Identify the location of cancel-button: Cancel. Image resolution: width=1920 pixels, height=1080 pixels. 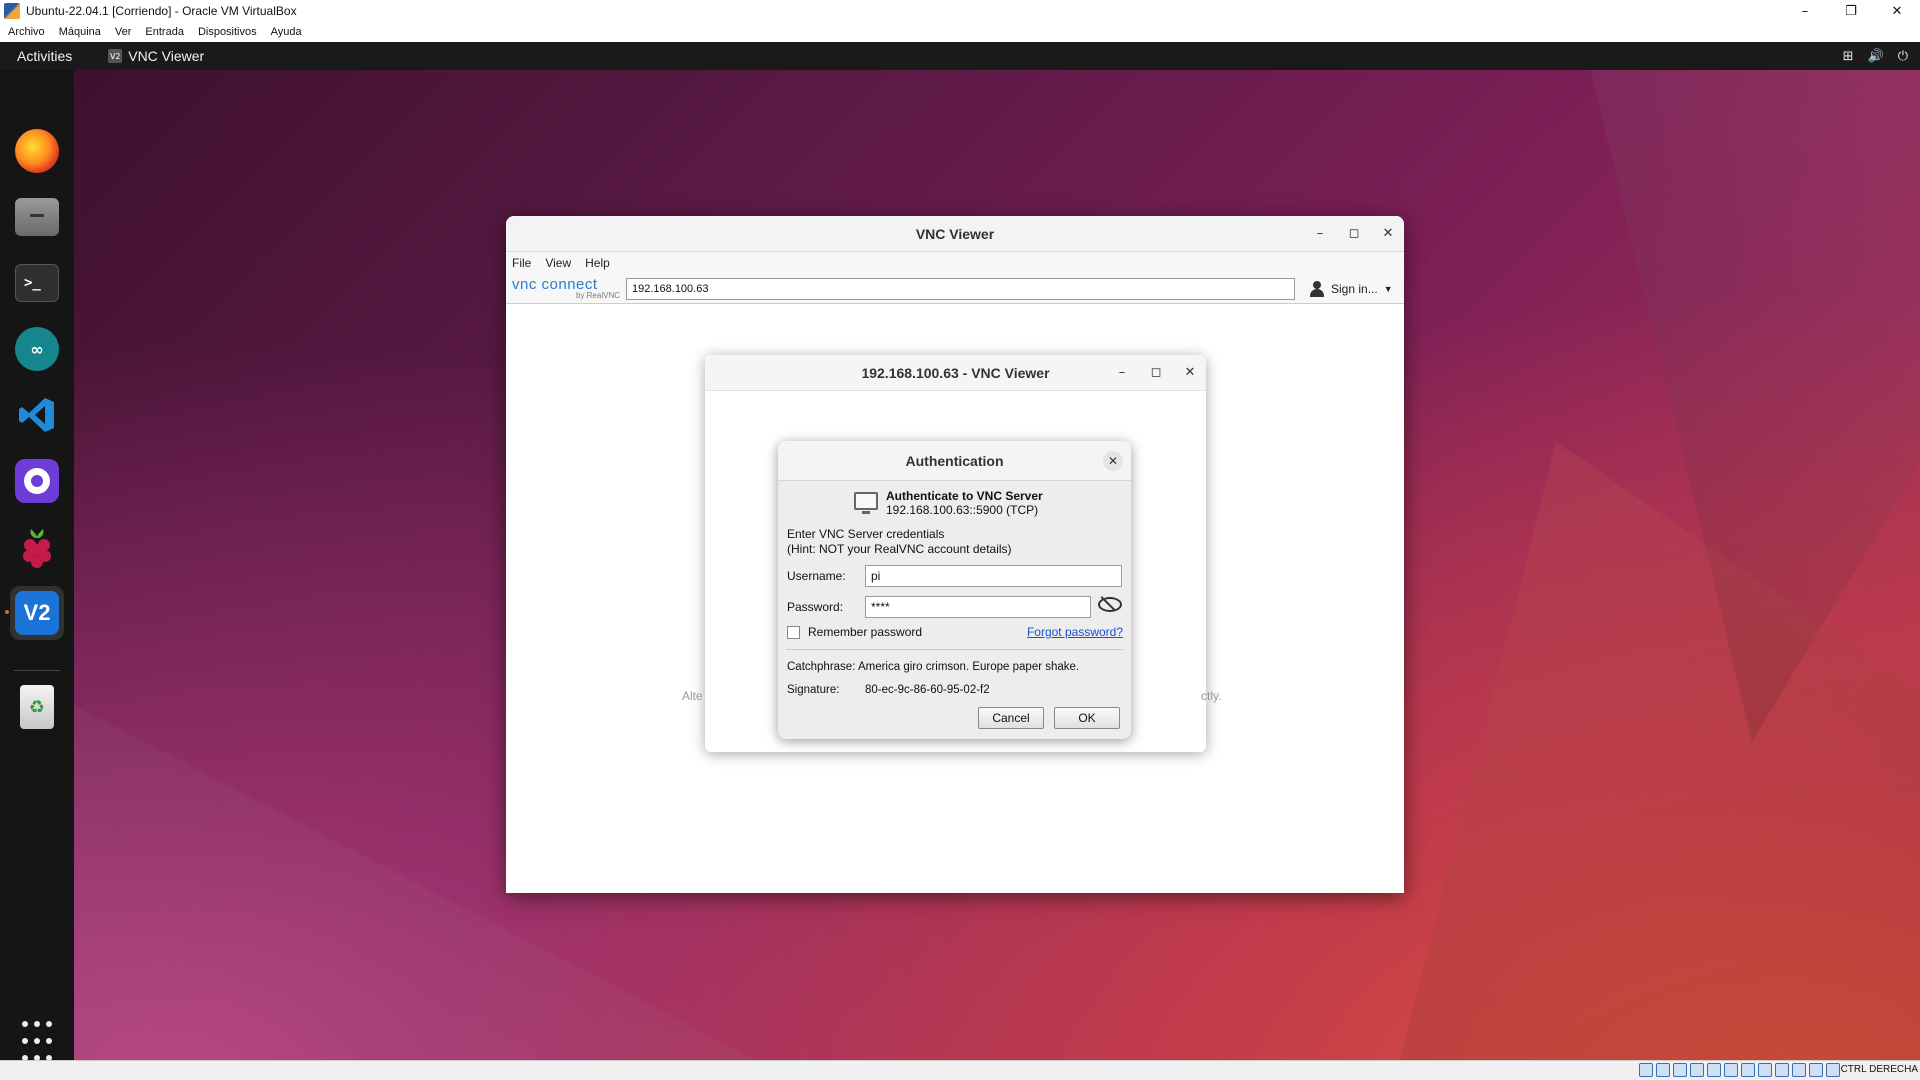
(1011, 718).